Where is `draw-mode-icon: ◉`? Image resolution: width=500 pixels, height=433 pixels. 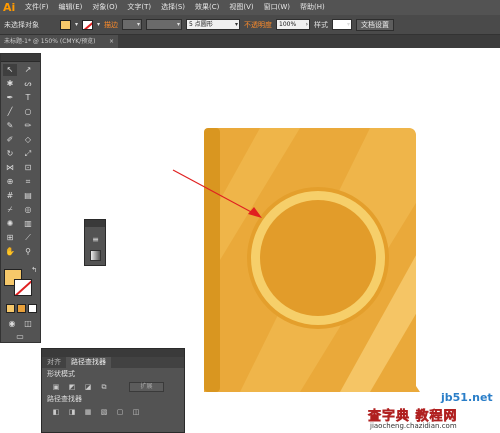
draw-mode-icon: ◉ is located at coordinates (12, 324).